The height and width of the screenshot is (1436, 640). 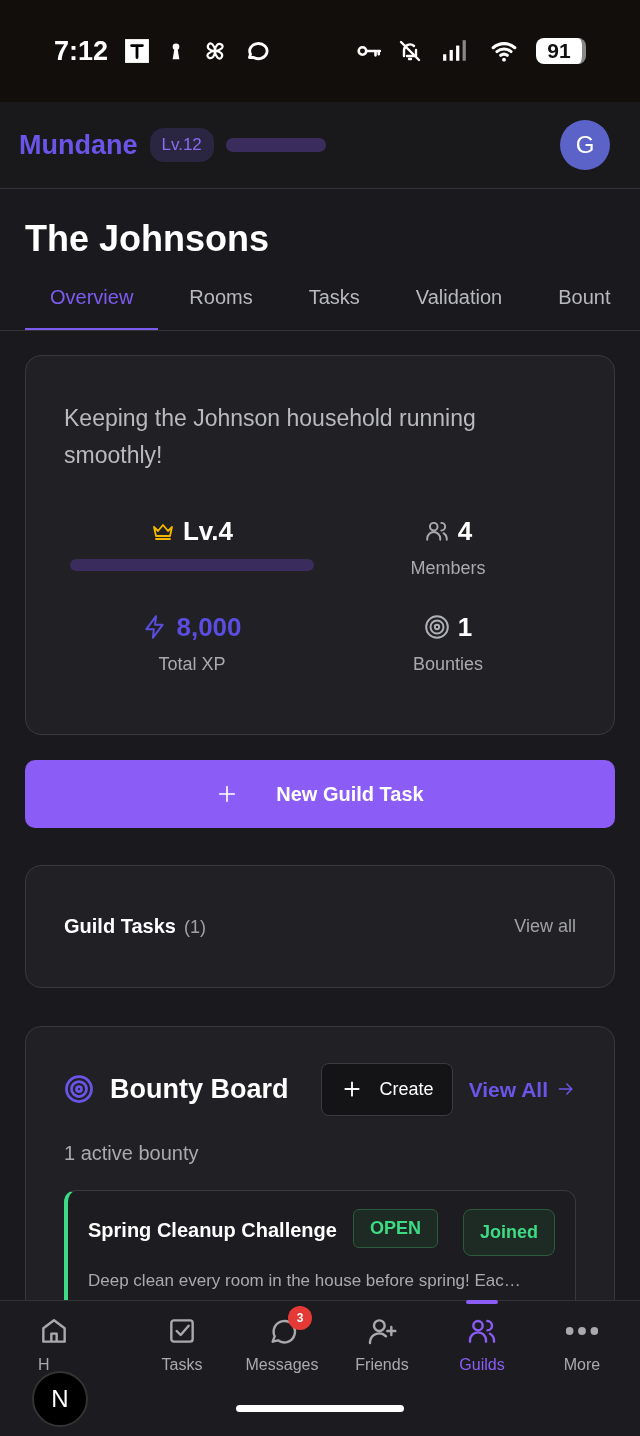 What do you see at coordinates (465, 627) in the screenshot?
I see `bounties-count: 1` at bounding box center [465, 627].